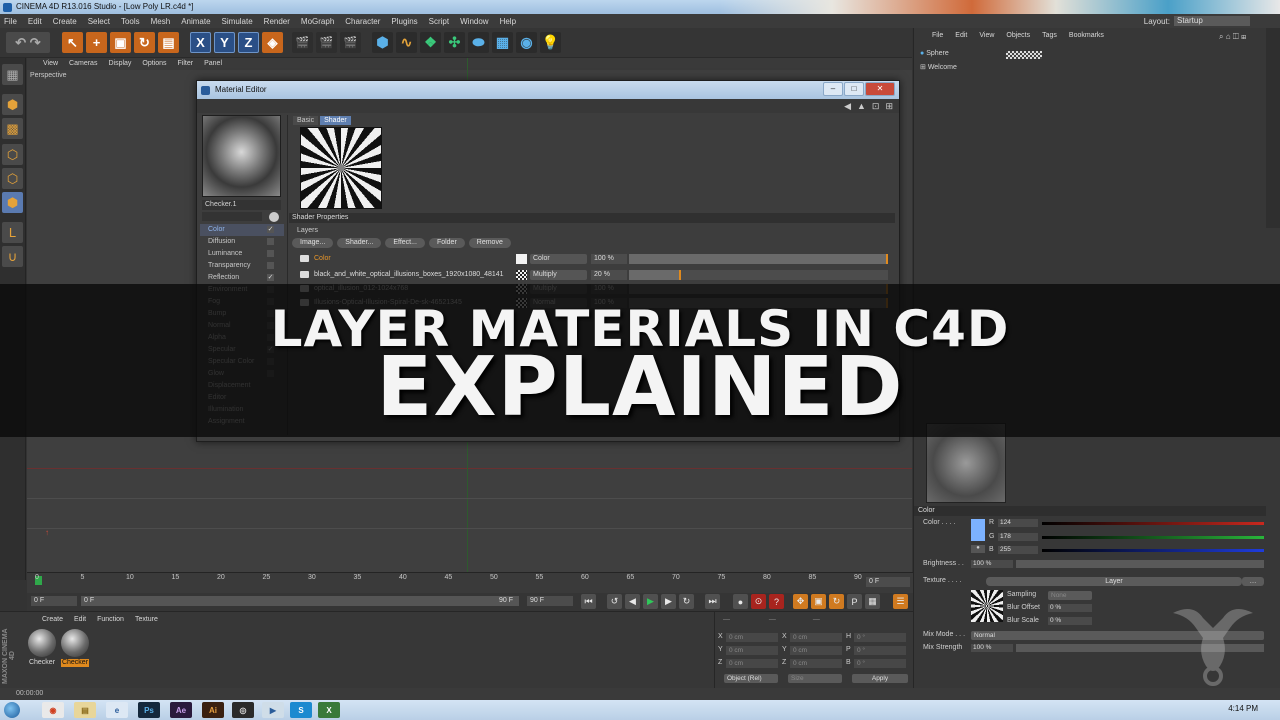  What do you see at coordinates (880, 678) in the screenshot?
I see `apply-button: Apply` at bounding box center [880, 678].